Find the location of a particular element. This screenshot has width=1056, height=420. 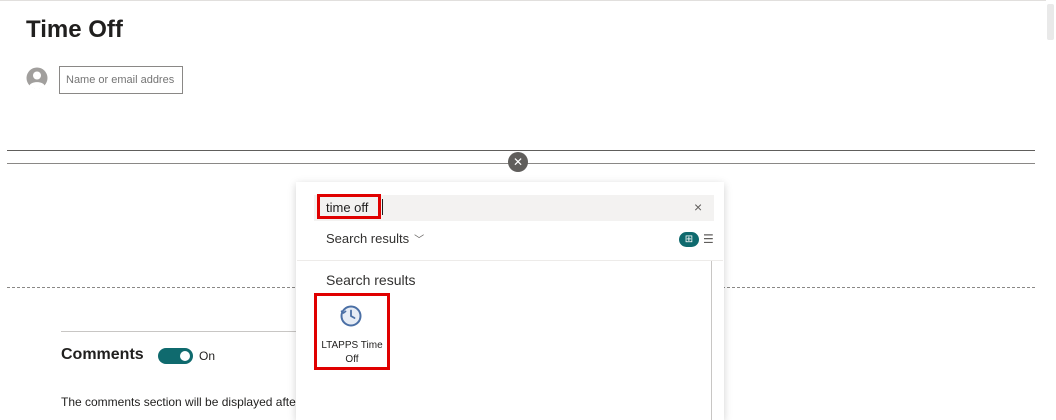

text-caret is located at coordinates (382, 207).